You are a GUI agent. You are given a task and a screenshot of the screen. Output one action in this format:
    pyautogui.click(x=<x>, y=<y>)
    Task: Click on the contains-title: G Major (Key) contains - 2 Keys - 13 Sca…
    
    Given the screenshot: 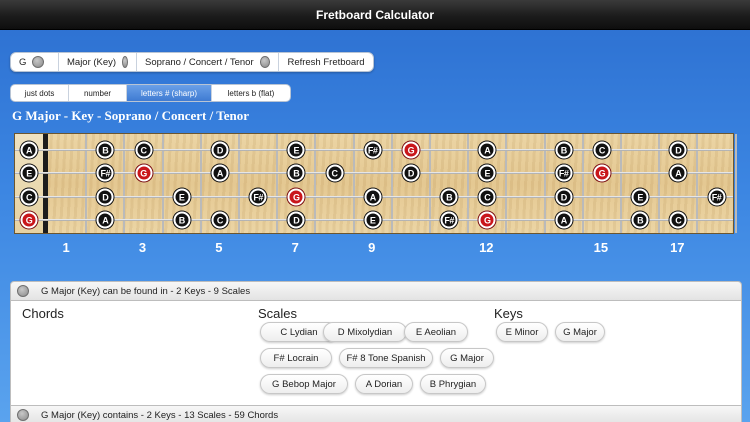 What is the action you would take?
    pyautogui.click(x=160, y=415)
    